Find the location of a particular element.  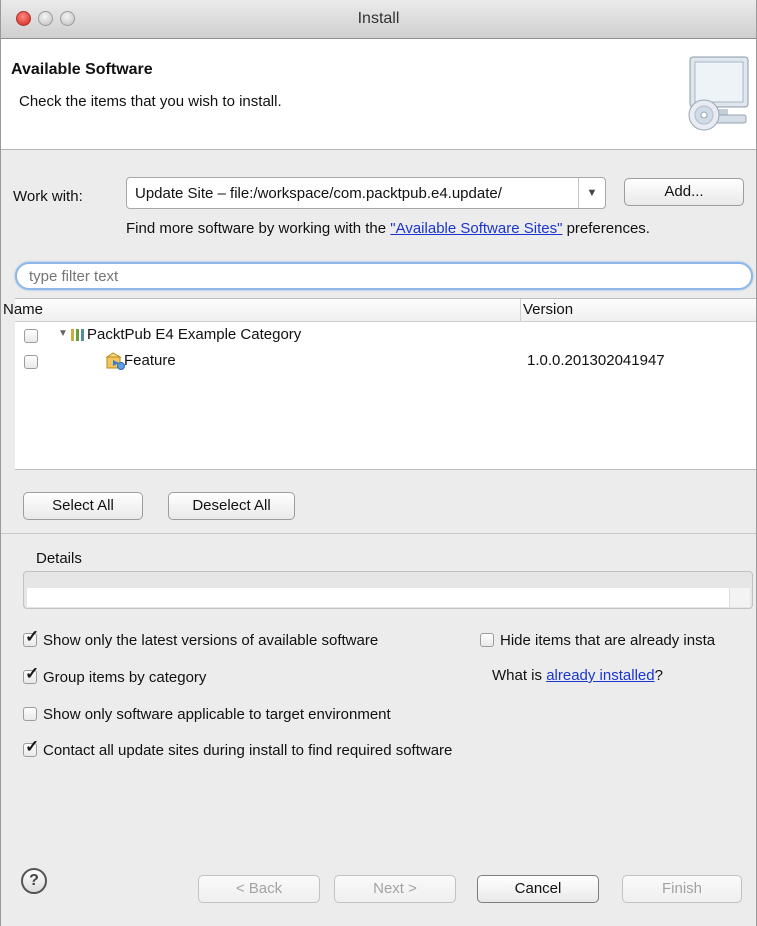

what-is-prefix: What is is located at coordinates (519, 675).